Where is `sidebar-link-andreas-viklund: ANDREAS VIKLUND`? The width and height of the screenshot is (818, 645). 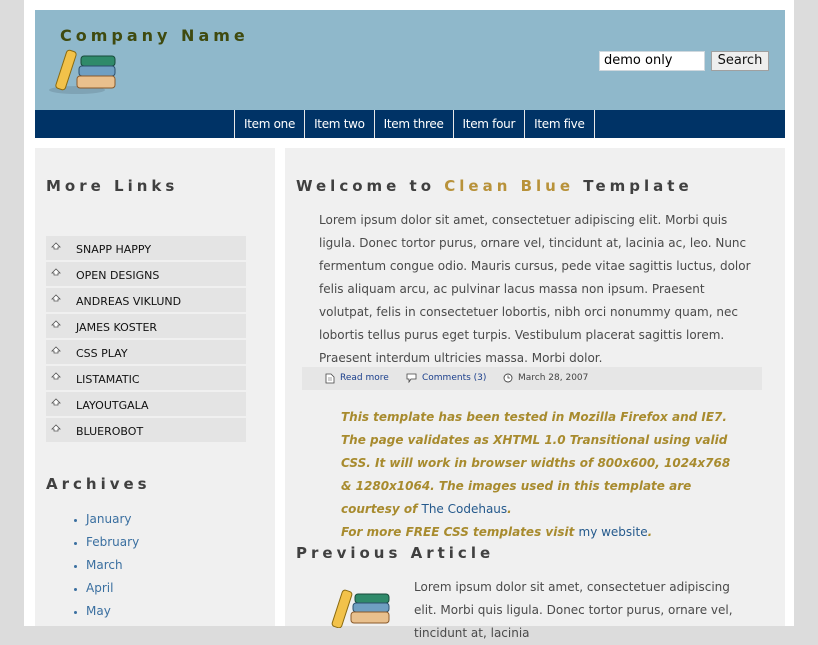
sidebar-link-andreas-viklund: ANDREAS VIKLUND is located at coordinates (146, 300).